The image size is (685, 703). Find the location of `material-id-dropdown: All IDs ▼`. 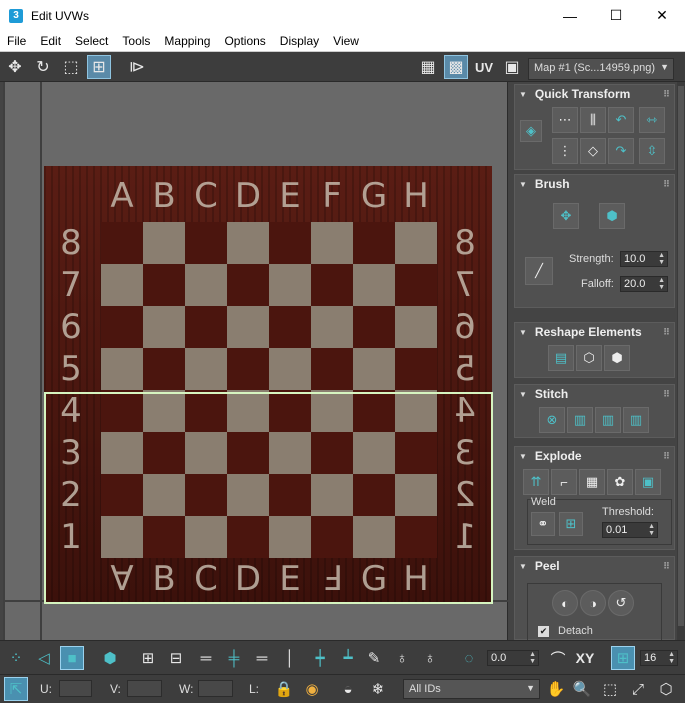

material-id-dropdown: All IDs ▼ is located at coordinates (471, 689).